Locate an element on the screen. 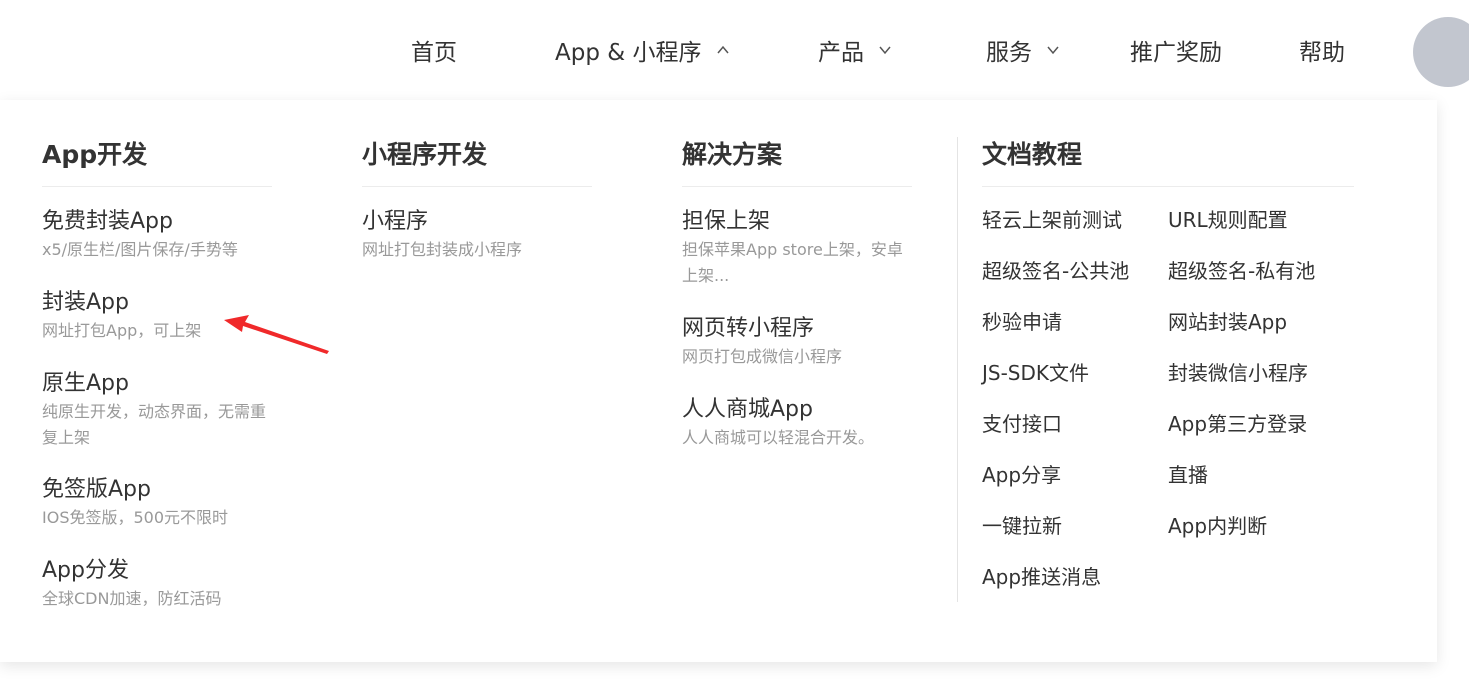  doc-link: JS-SDK文件 is located at coordinates (1075, 382).